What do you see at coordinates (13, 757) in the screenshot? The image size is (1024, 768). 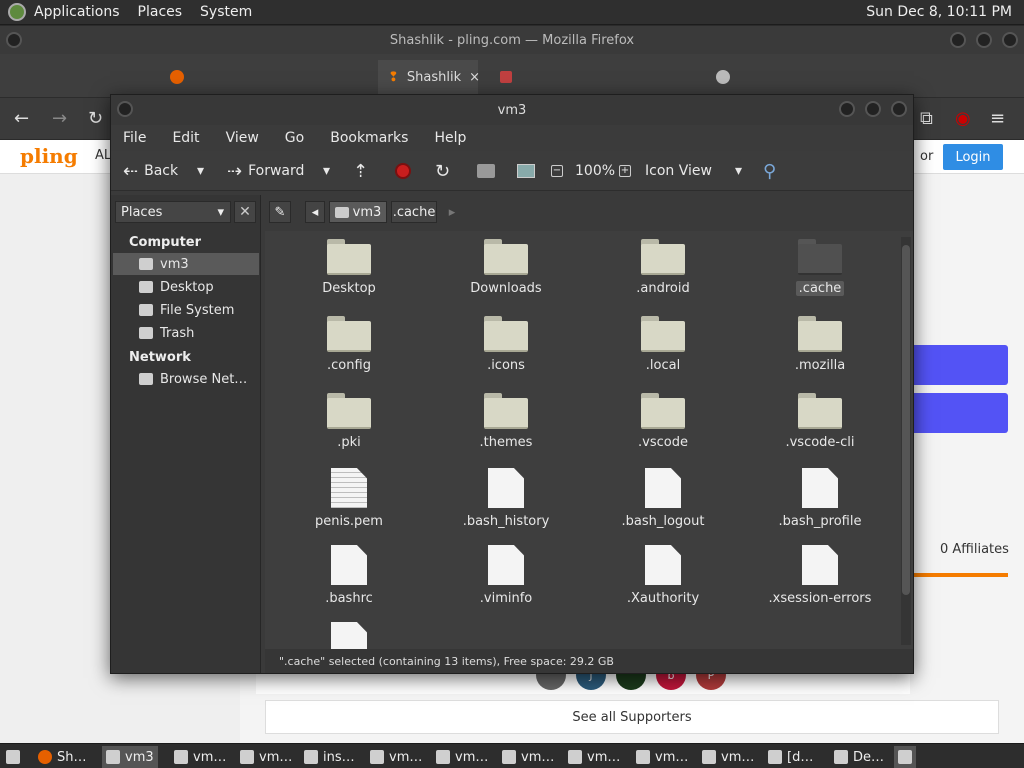 I see `show-desktop-button` at bounding box center [13, 757].